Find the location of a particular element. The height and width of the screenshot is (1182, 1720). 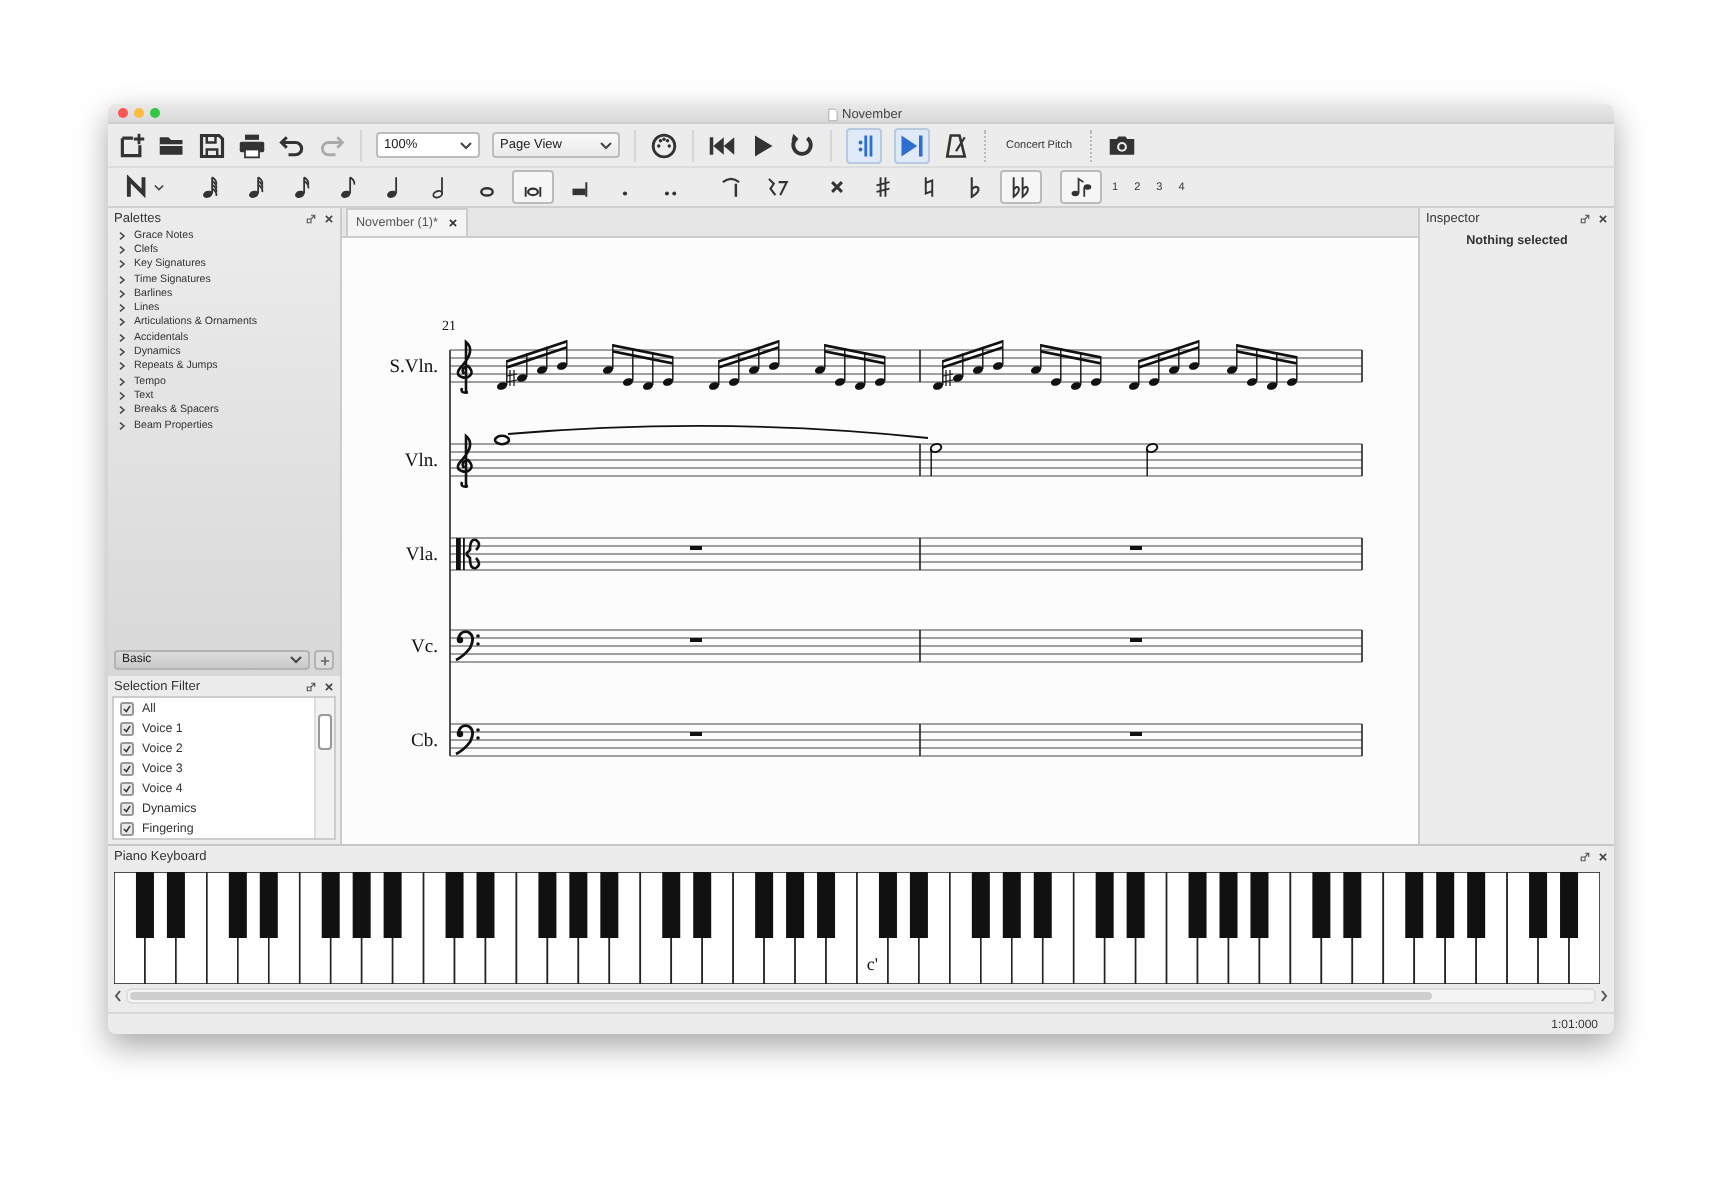

play-to-bar-icon is located at coordinates (912, 145).